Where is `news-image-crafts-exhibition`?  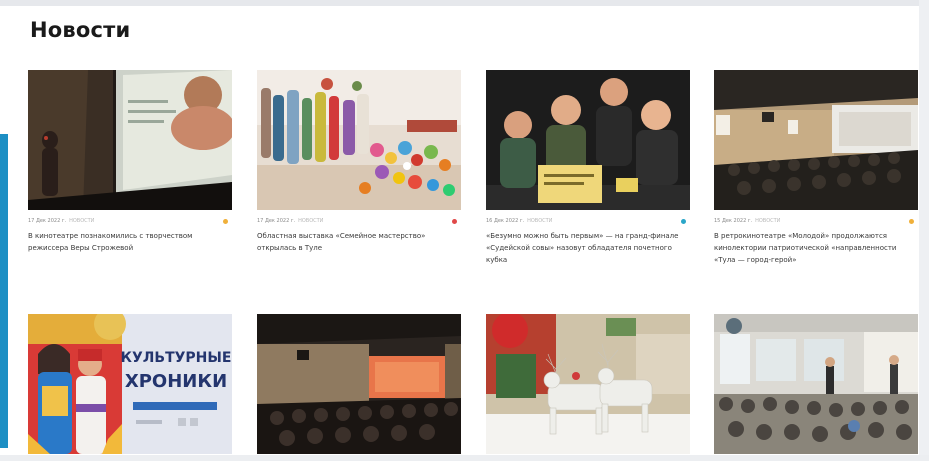
news-image-crafts-exhibition is located at coordinates (359, 140).